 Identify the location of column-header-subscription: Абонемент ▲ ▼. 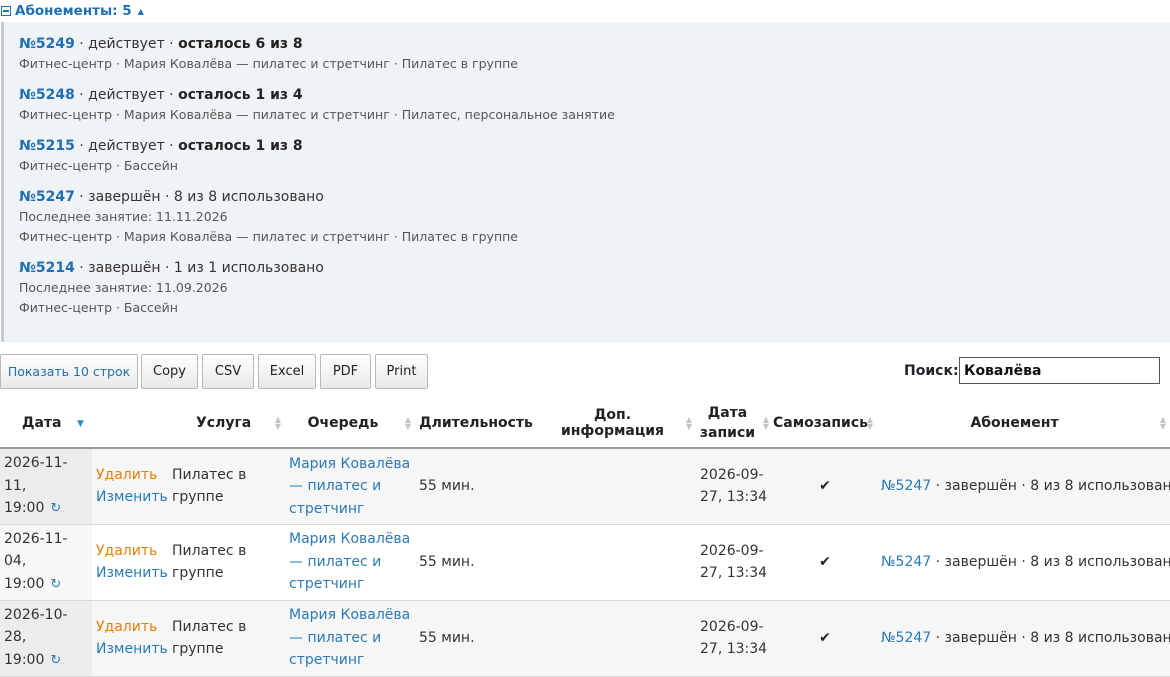
(1023, 423).